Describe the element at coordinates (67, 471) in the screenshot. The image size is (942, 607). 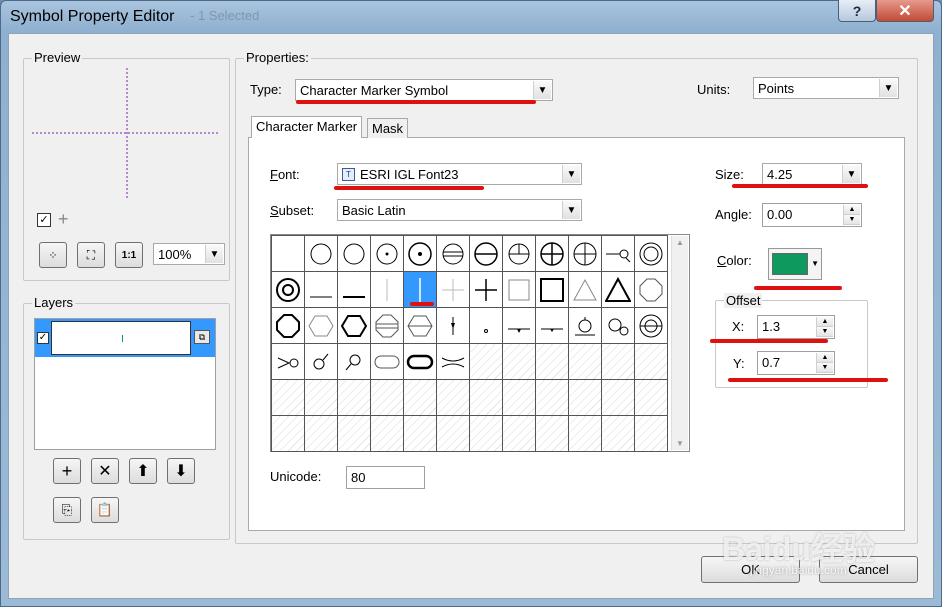
I see `add-layer-button: +` at that location.